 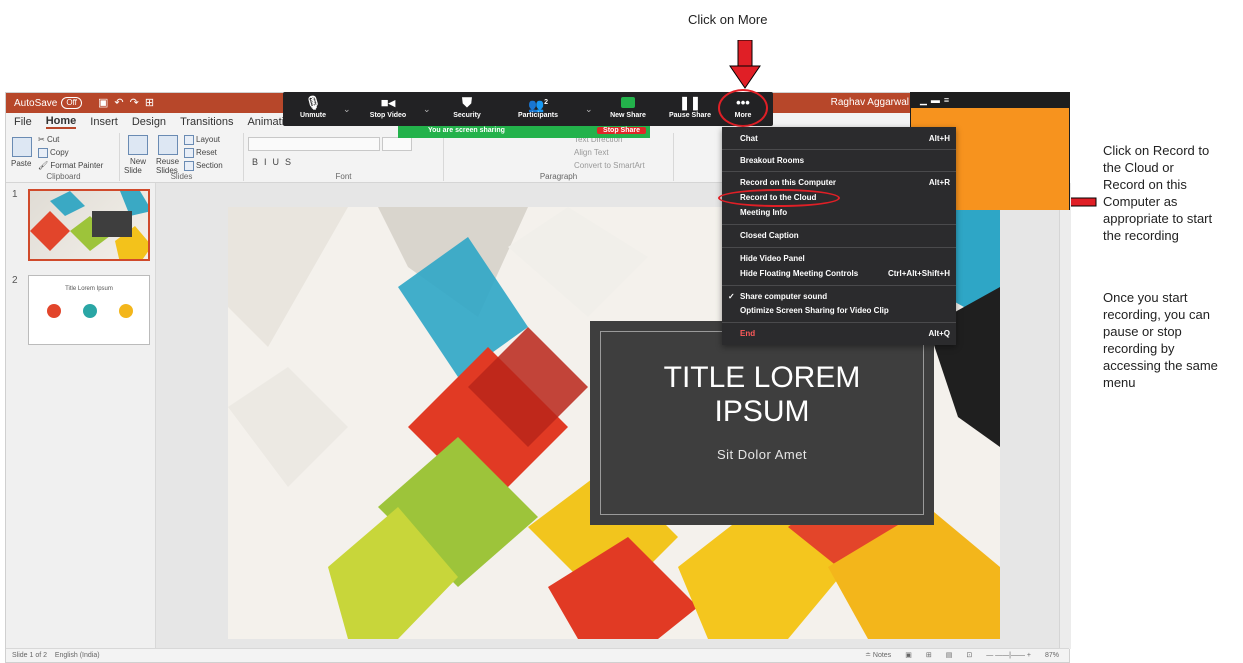 What do you see at coordinates (939, 182) in the screenshot?
I see `record-computer-shortcut: Alt+R` at bounding box center [939, 182].